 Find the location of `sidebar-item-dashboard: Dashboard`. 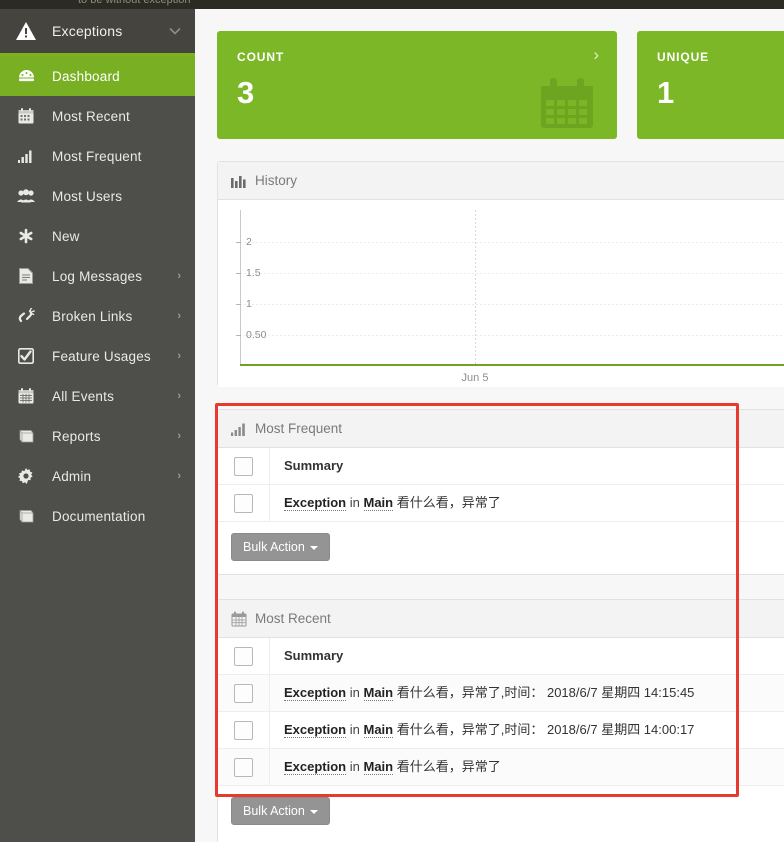

sidebar-item-dashboard: Dashboard is located at coordinates (97, 76).